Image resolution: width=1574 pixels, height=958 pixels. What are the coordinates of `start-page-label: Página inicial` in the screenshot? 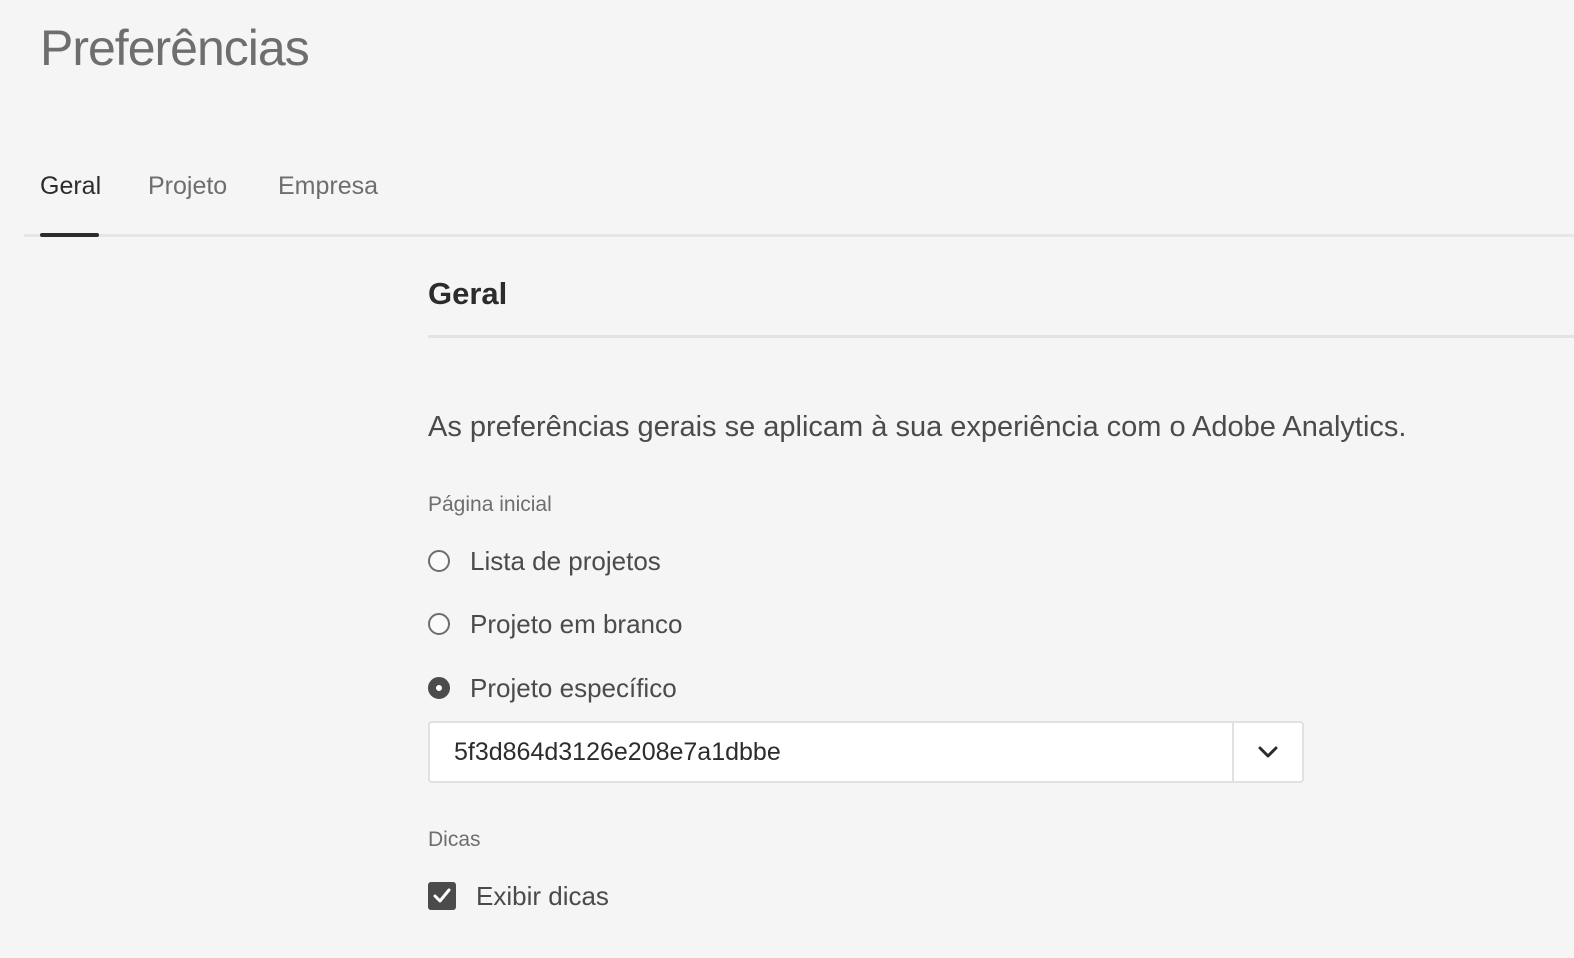 It's located at (490, 504).